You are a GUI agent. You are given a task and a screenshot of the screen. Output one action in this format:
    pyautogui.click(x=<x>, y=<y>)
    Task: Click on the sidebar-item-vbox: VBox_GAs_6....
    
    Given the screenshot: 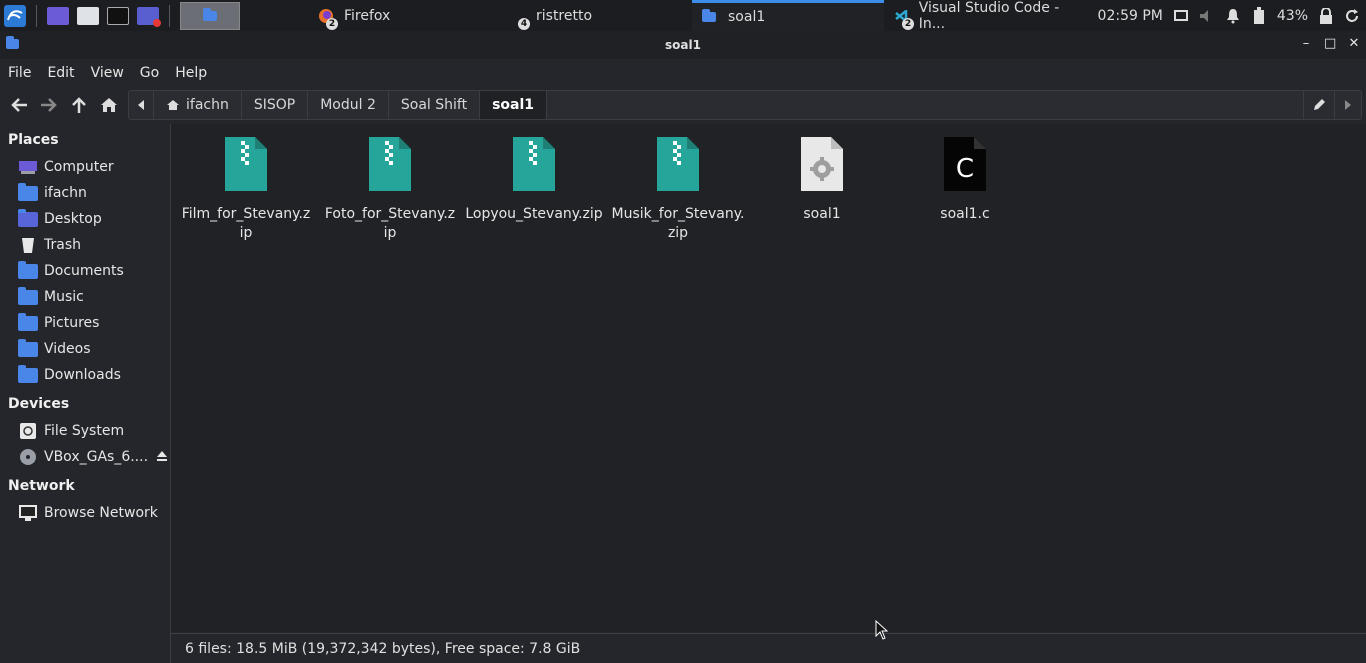 What is the action you would take?
    pyautogui.click(x=85, y=457)
    